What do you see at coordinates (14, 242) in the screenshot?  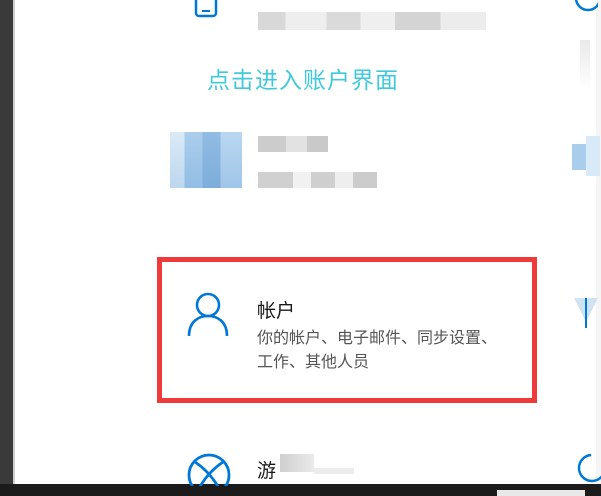 I see `window-left-border` at bounding box center [14, 242].